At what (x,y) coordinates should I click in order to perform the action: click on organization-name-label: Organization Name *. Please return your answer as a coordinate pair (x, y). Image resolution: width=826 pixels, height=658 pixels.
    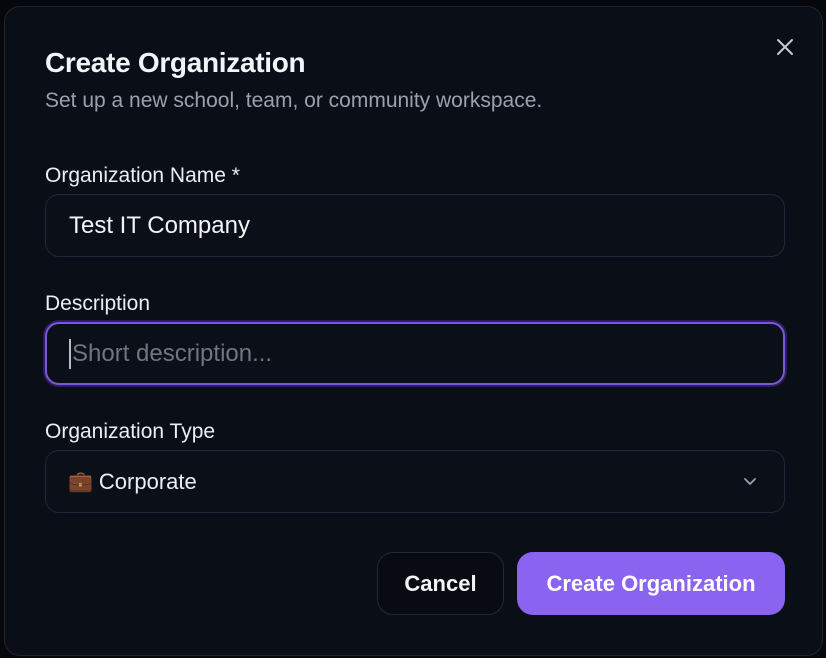
    Looking at the image, I should click on (142, 175).